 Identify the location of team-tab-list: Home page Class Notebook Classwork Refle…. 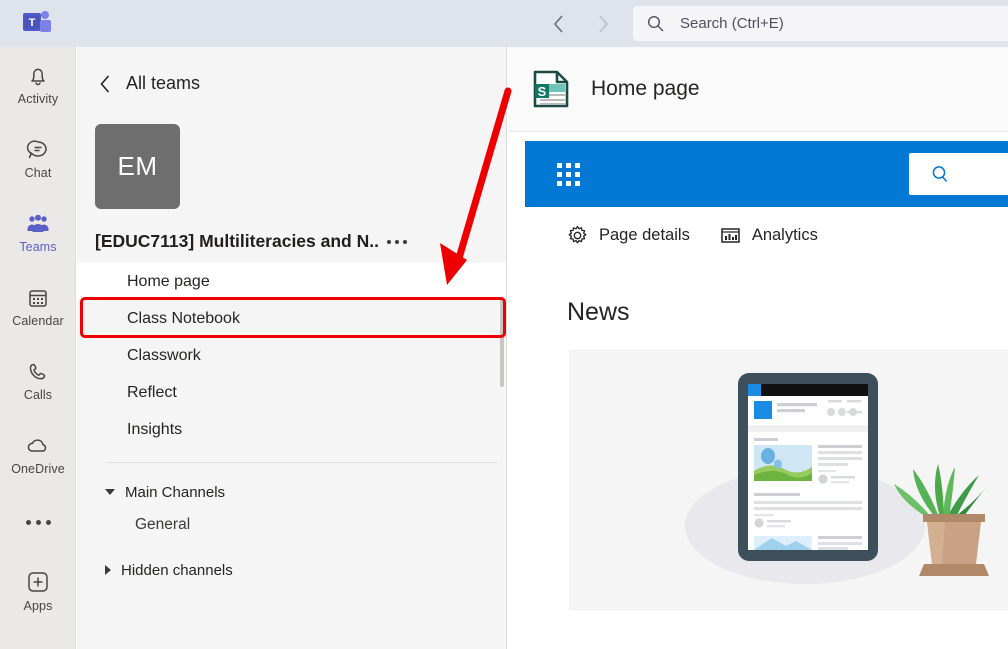
(291, 355).